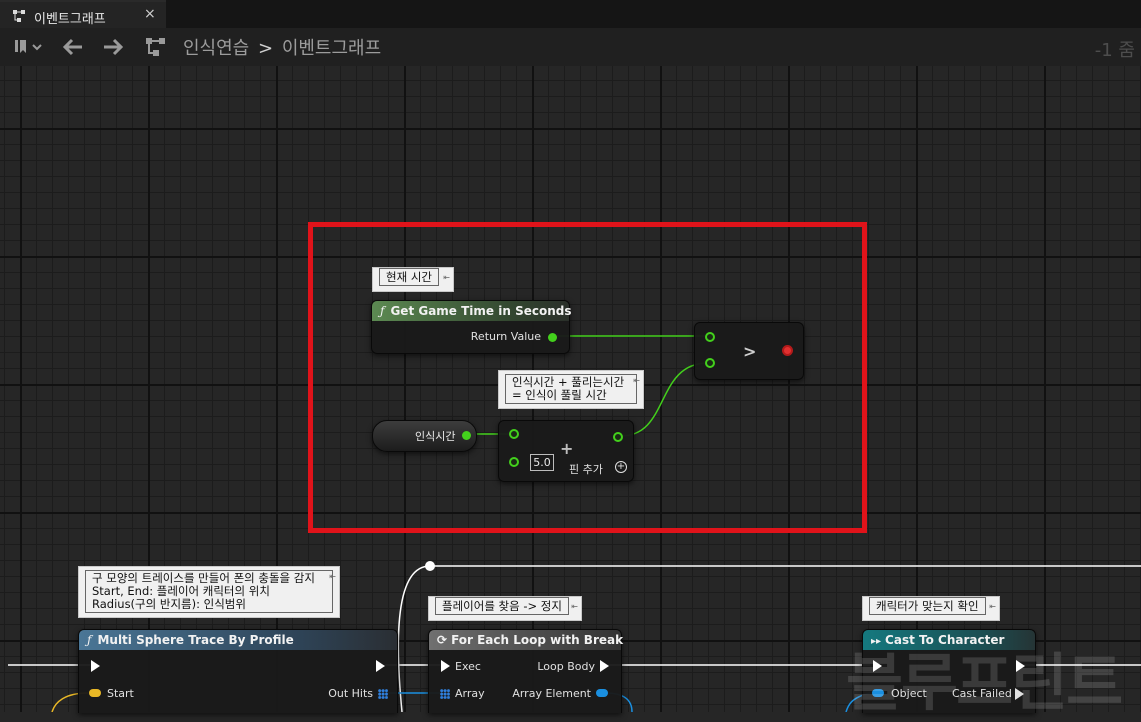 The height and width of the screenshot is (722, 1141). I want to click on comment-body: 인식시간 + 풀리는시간 = 인식이 풀릴 시간, so click(571, 389).